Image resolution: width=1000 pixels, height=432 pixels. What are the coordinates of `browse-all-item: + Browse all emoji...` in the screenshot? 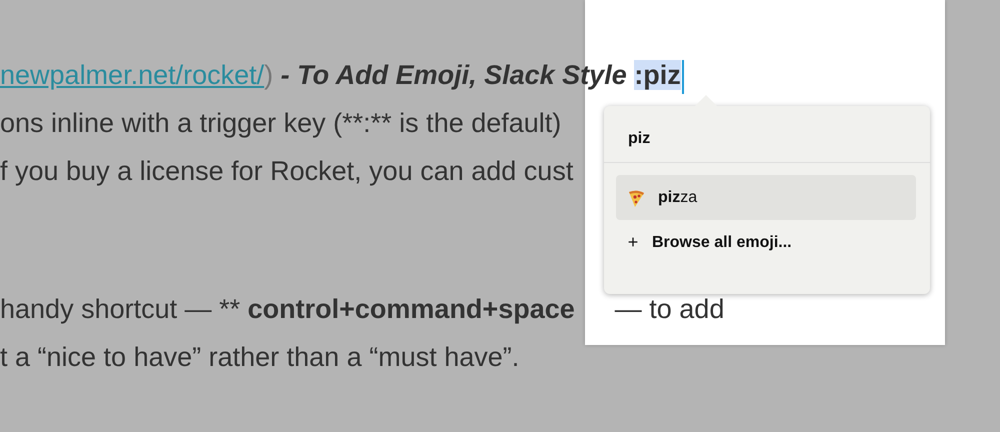 It's located at (766, 242).